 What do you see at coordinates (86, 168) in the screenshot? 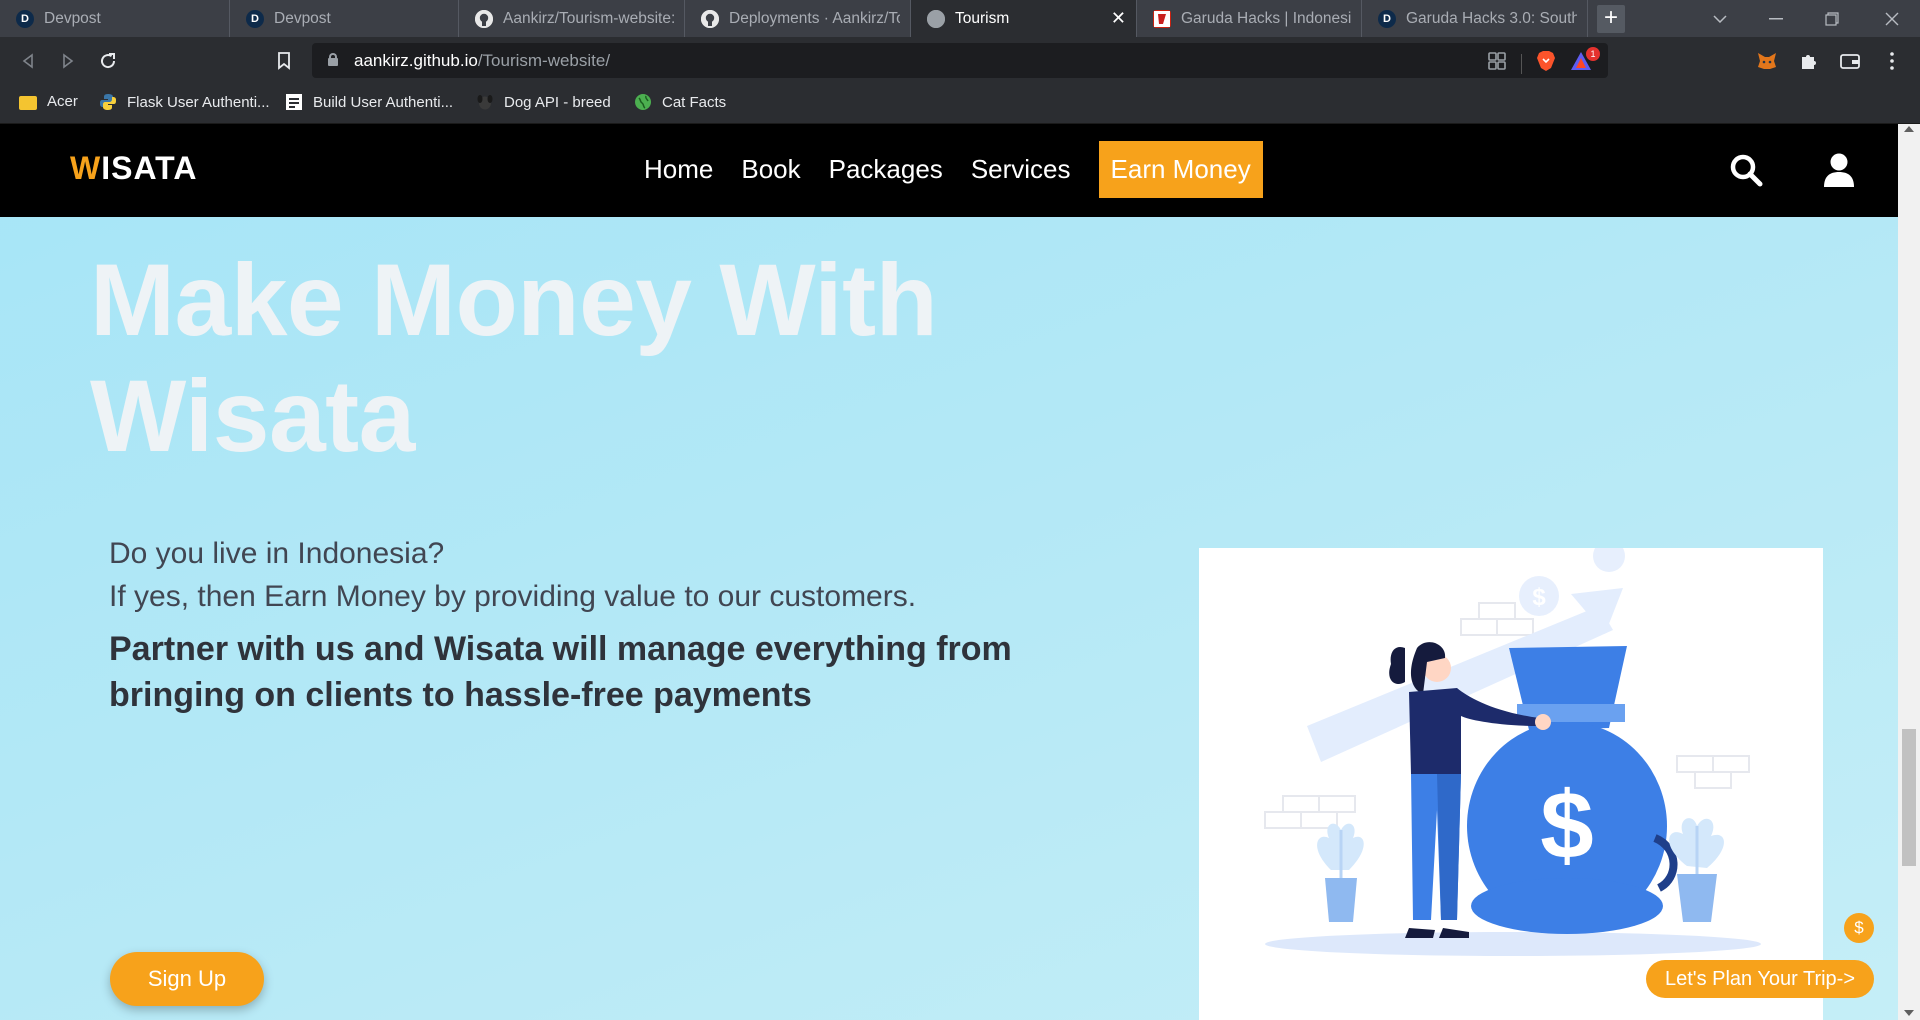
I see `logo-accent-letter: W` at bounding box center [86, 168].